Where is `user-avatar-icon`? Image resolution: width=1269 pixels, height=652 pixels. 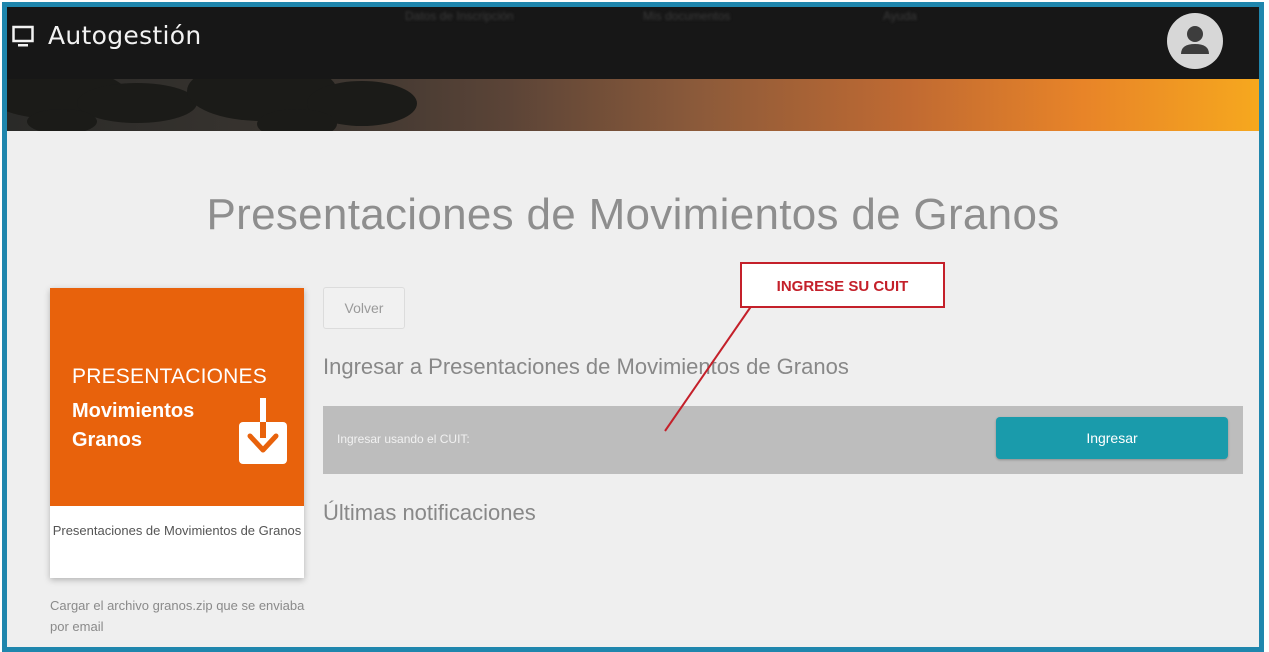
user-avatar-icon is located at coordinates (1195, 40).